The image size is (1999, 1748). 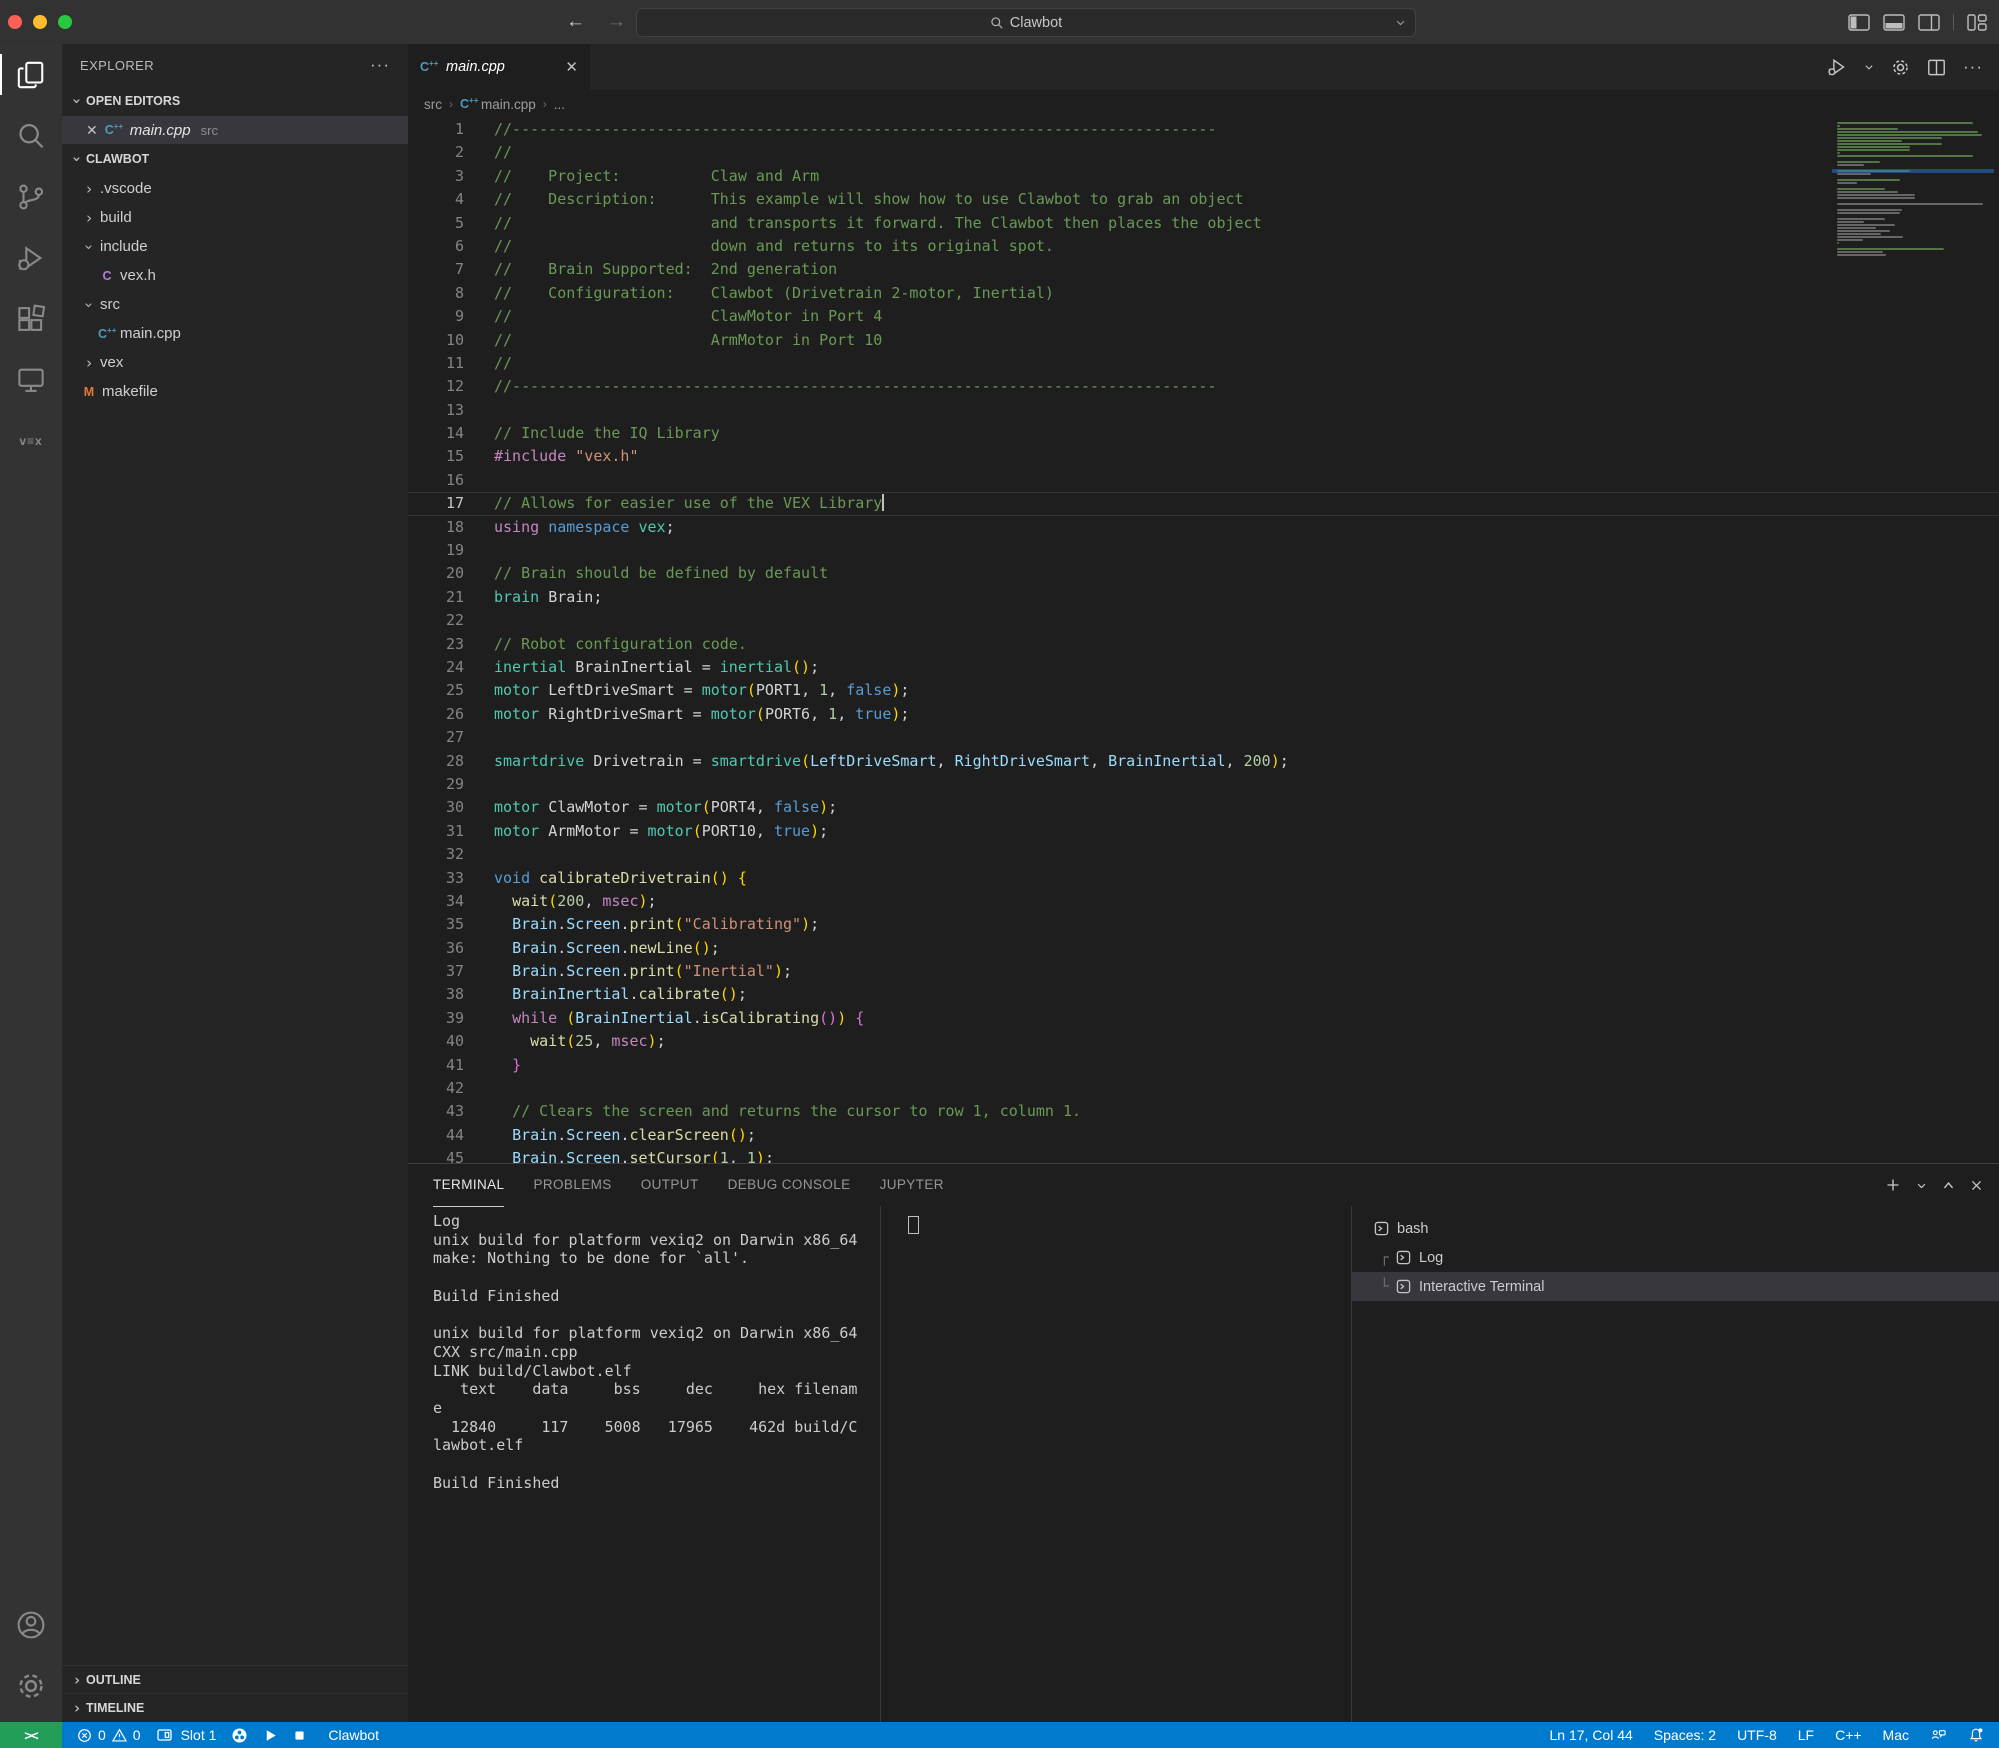 I want to click on run-program-button, so click(x=270, y=1735).